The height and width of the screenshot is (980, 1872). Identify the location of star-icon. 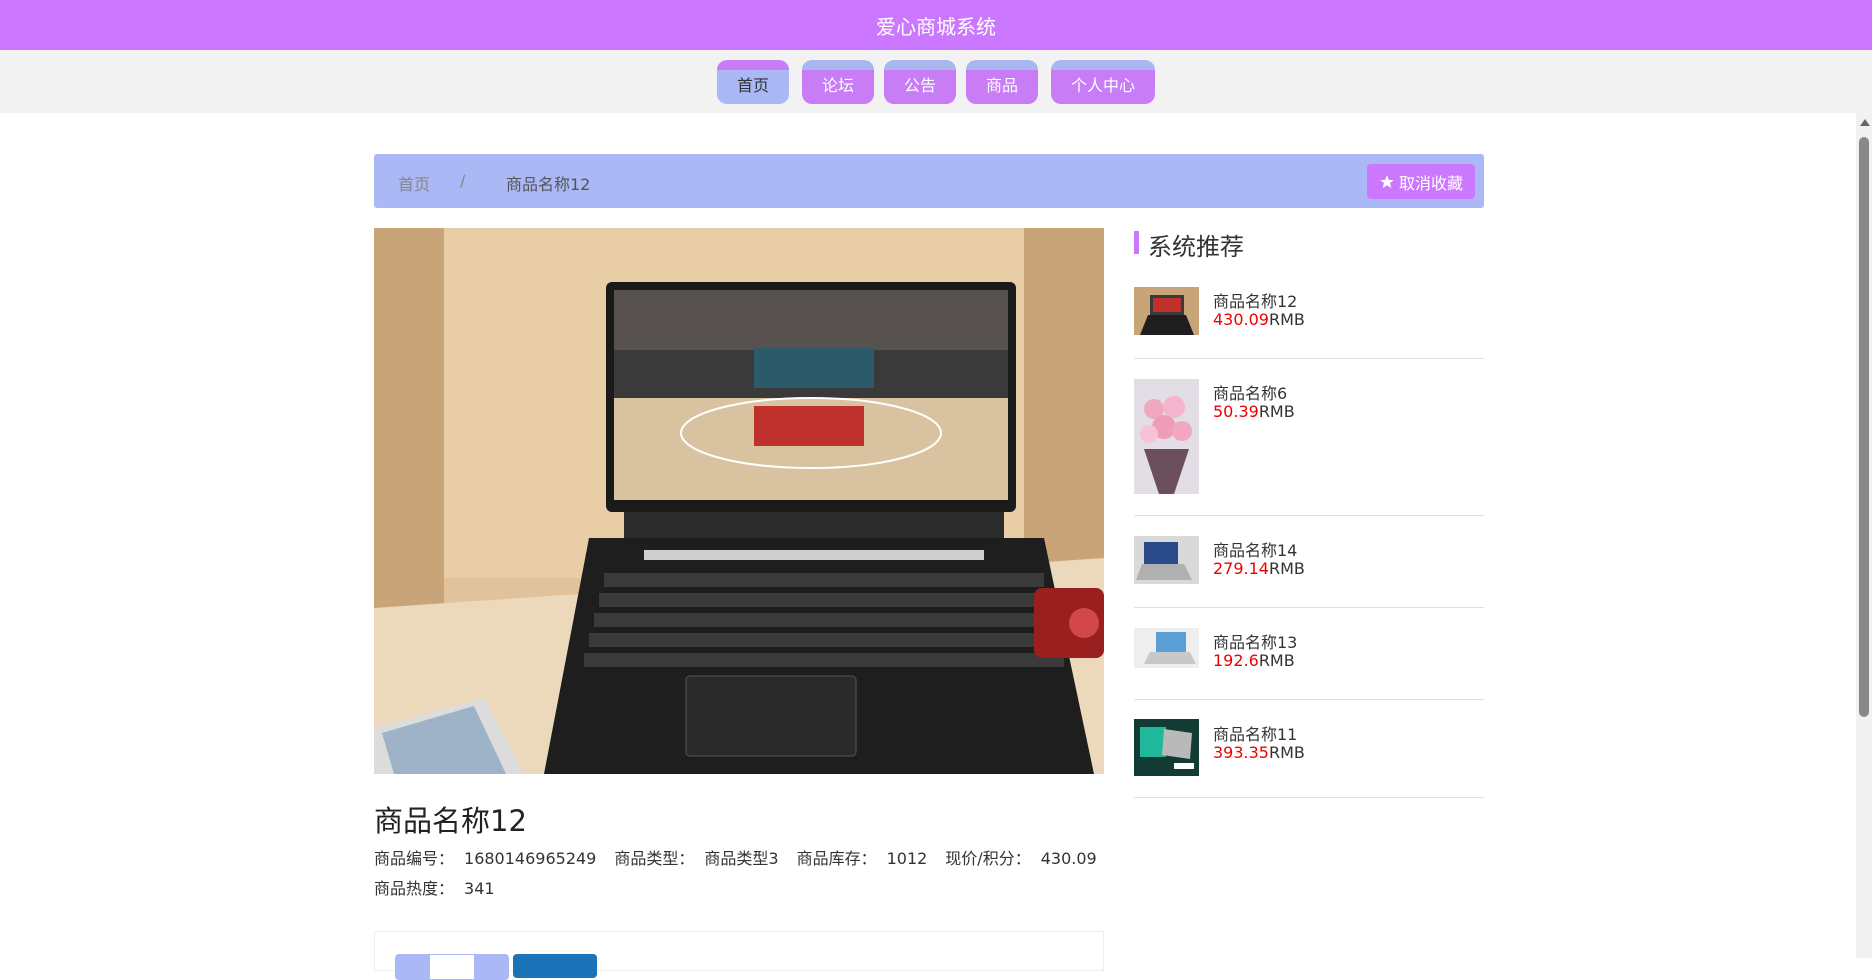
(1387, 181).